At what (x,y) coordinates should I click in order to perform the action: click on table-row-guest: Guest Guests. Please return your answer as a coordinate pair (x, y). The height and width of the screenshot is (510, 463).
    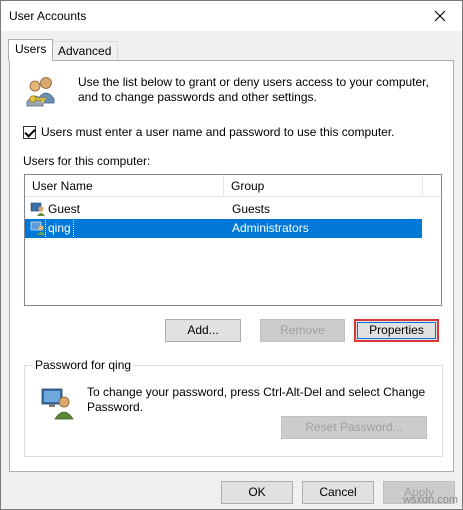
    Looking at the image, I should click on (223, 209).